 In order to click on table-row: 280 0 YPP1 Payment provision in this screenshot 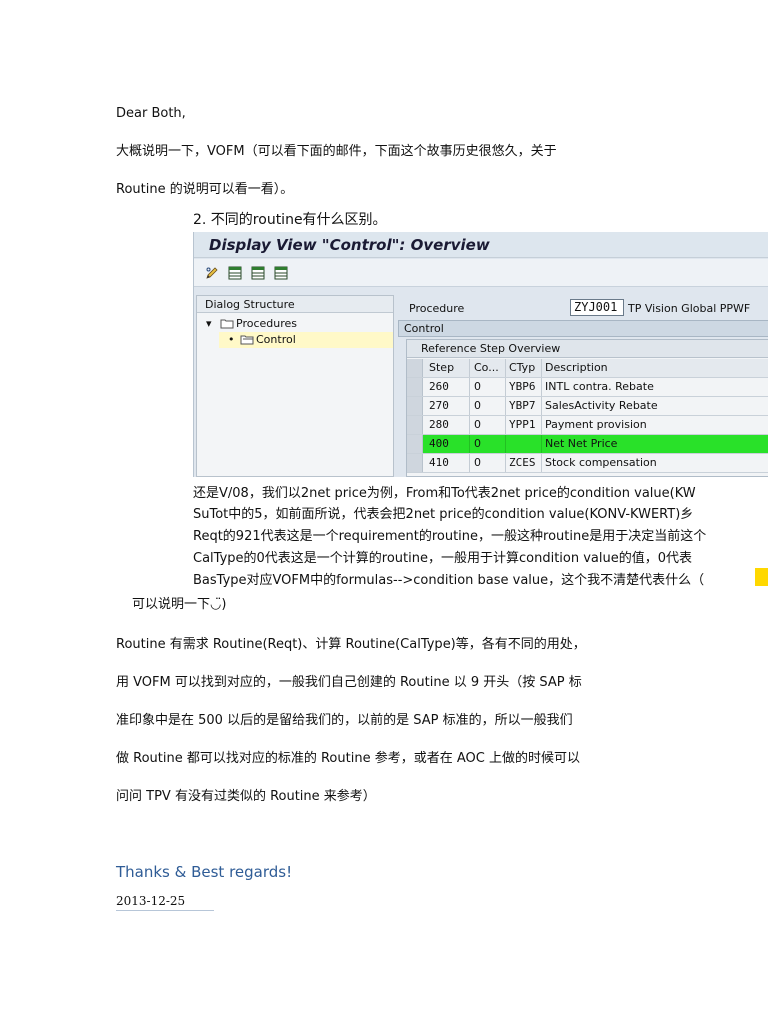, I will do `click(587, 425)`.